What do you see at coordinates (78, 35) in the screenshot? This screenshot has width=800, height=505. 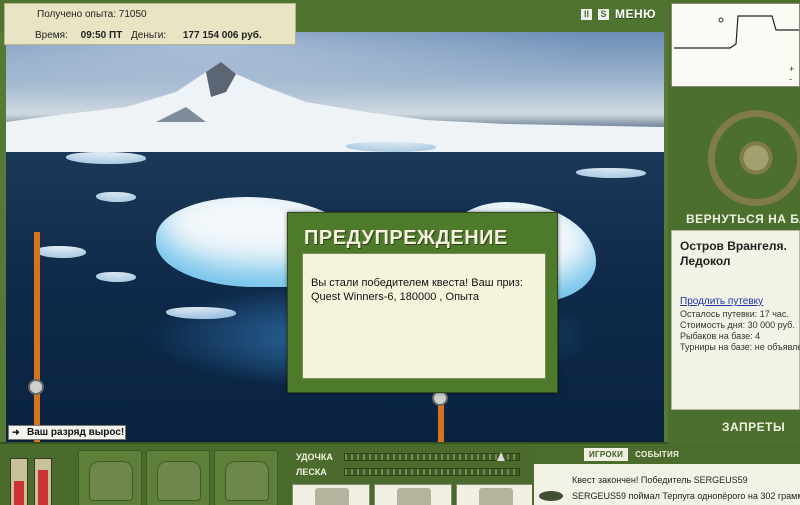 I see `time-row: Время: 09:50 ПТ` at bounding box center [78, 35].